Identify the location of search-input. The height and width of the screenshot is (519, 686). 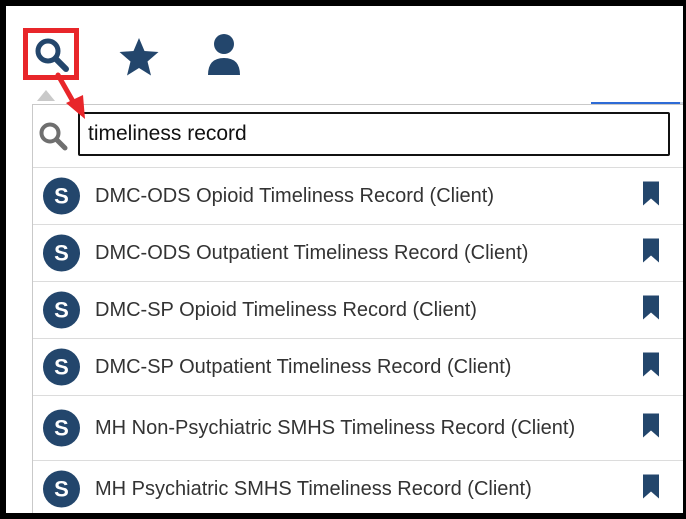
(374, 134).